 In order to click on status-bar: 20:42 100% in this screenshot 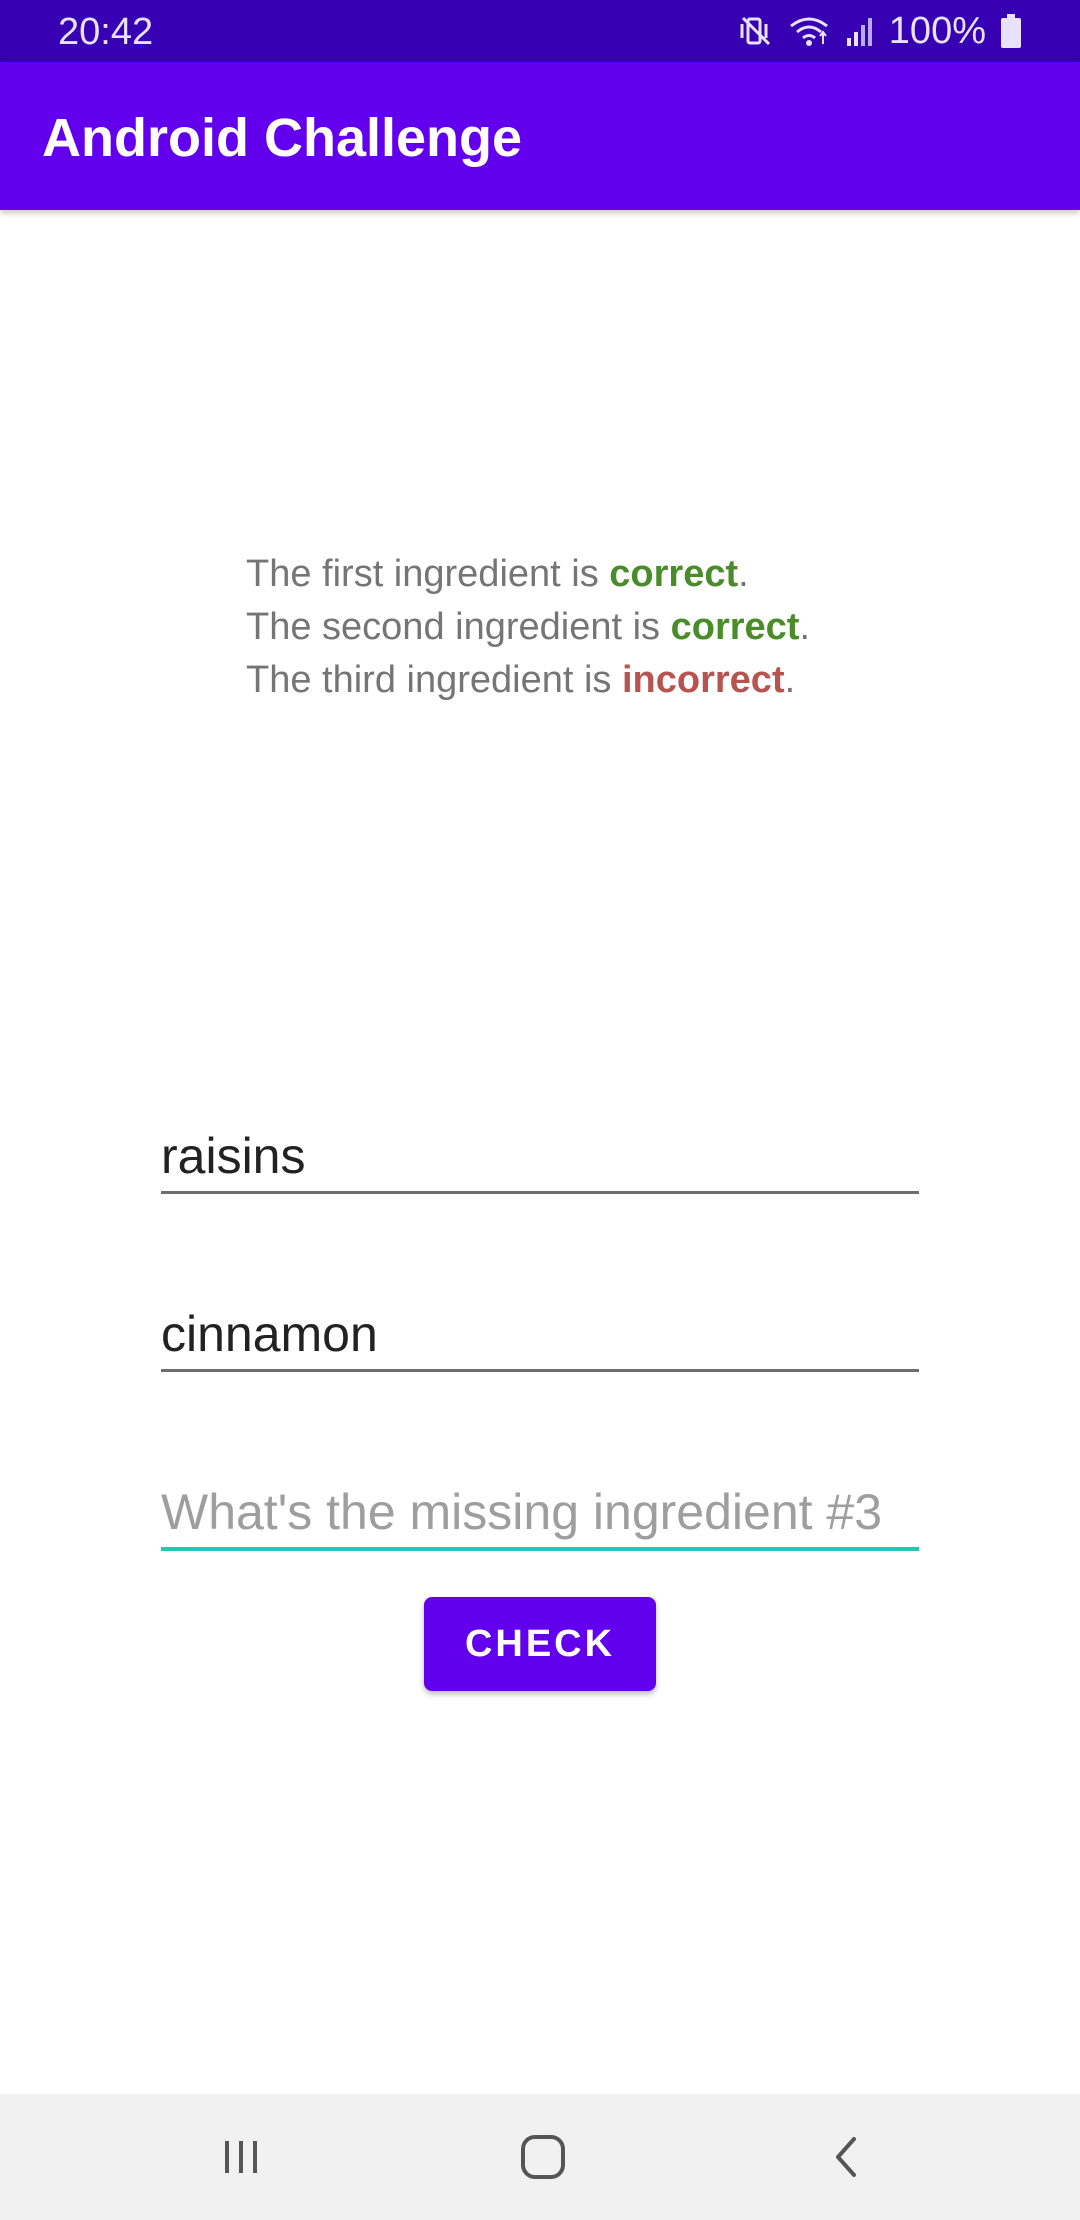, I will do `click(540, 31)`.